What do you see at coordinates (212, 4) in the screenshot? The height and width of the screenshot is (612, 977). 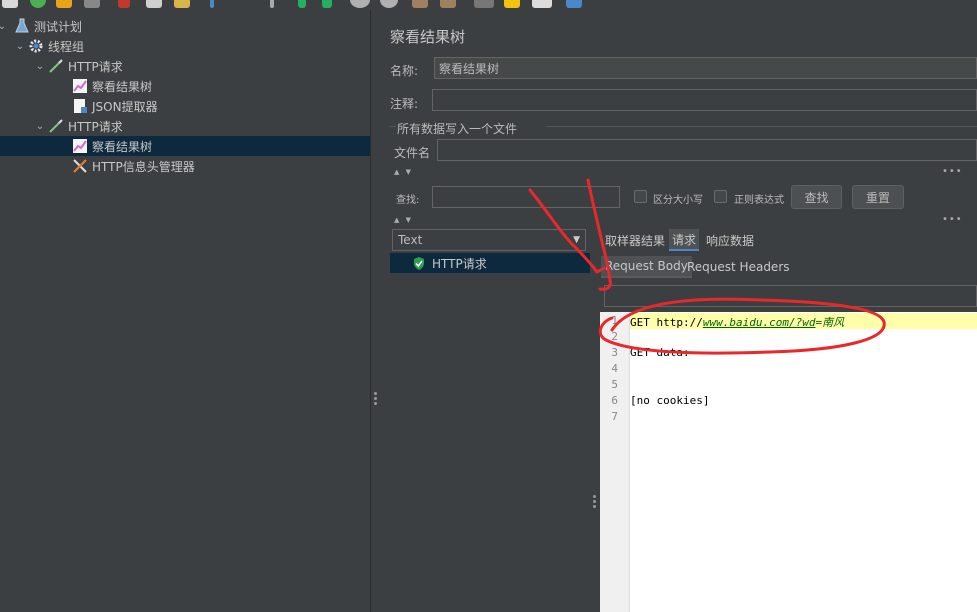 I see `expand-icon` at bounding box center [212, 4].